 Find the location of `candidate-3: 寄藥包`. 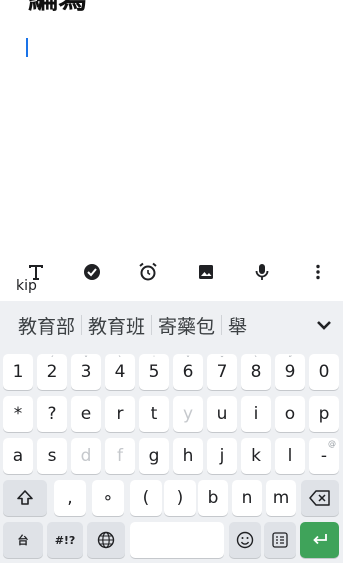

candidate-3: 寄藥包 is located at coordinates (186, 325).